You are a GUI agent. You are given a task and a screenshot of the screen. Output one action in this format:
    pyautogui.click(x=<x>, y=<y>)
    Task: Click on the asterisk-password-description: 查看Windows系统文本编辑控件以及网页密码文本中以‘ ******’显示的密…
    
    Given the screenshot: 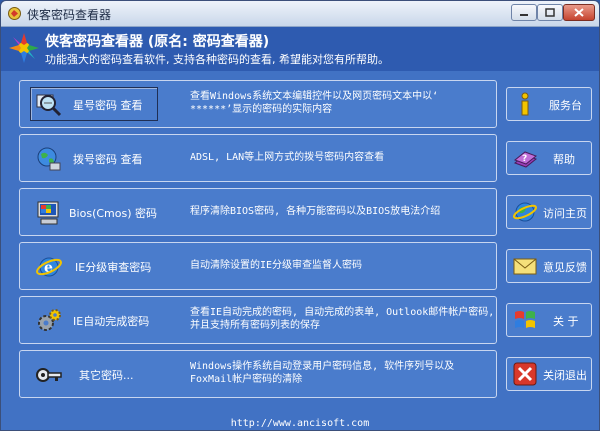 What is the action you would take?
    pyautogui.click(x=314, y=103)
    